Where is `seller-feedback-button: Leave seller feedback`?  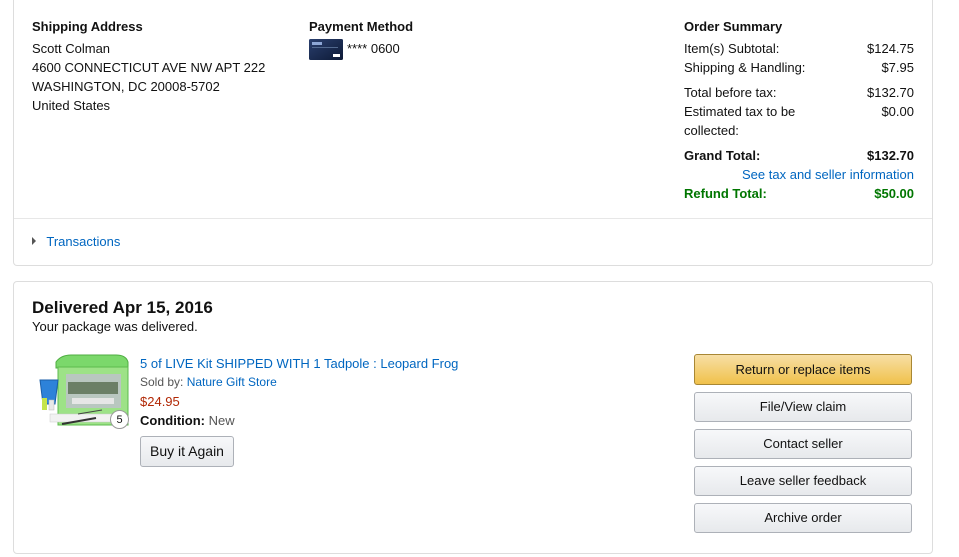 seller-feedback-button: Leave seller feedback is located at coordinates (803, 481).